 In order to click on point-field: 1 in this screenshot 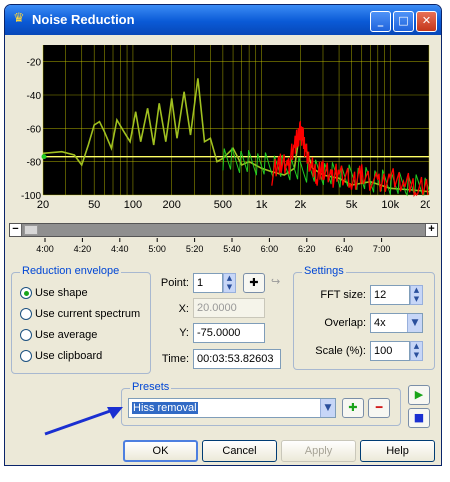, I will do `click(208, 283)`.